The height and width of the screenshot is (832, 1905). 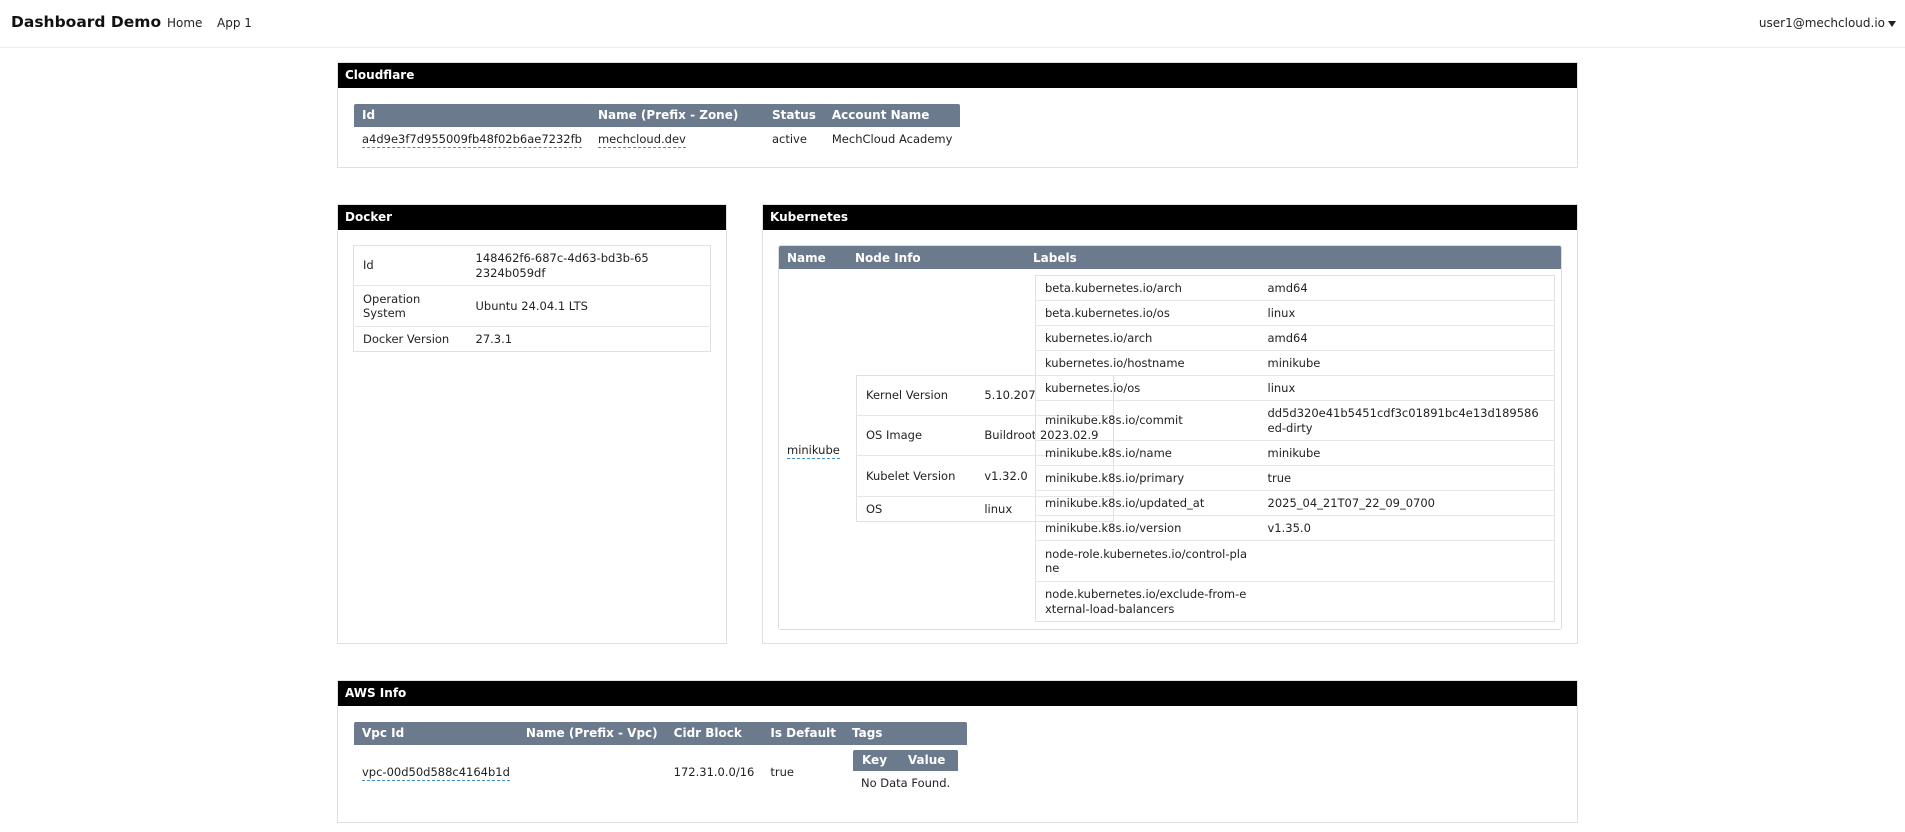 I want to click on aws-panel-title: AWS Info, so click(x=957, y=693).